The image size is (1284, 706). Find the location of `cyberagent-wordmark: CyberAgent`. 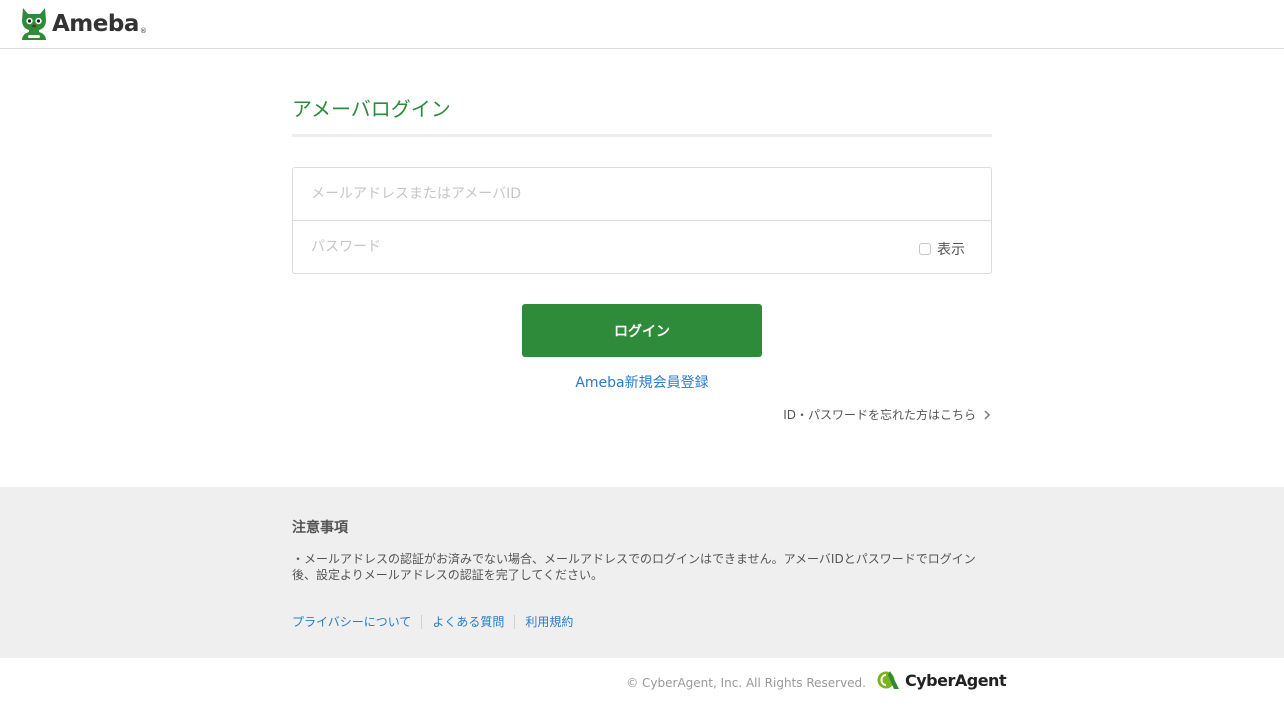

cyberagent-wordmark: CyberAgent is located at coordinates (956, 680).